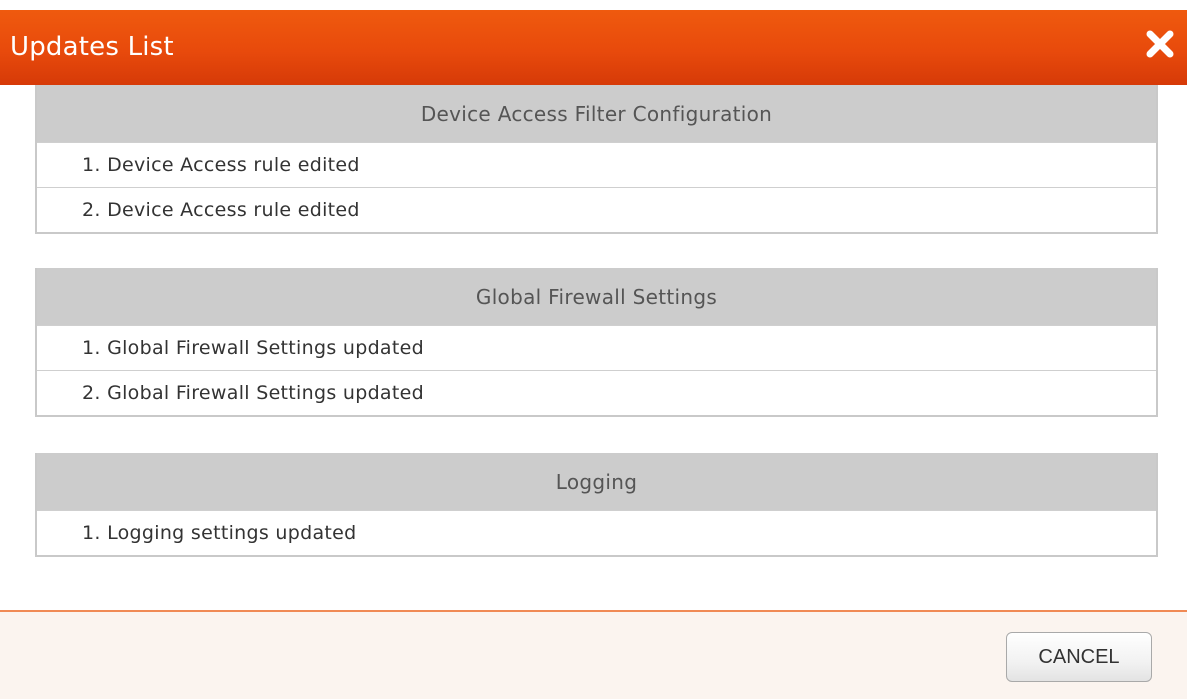 The width and height of the screenshot is (1187, 699). I want to click on section-title: Logging, so click(596, 481).